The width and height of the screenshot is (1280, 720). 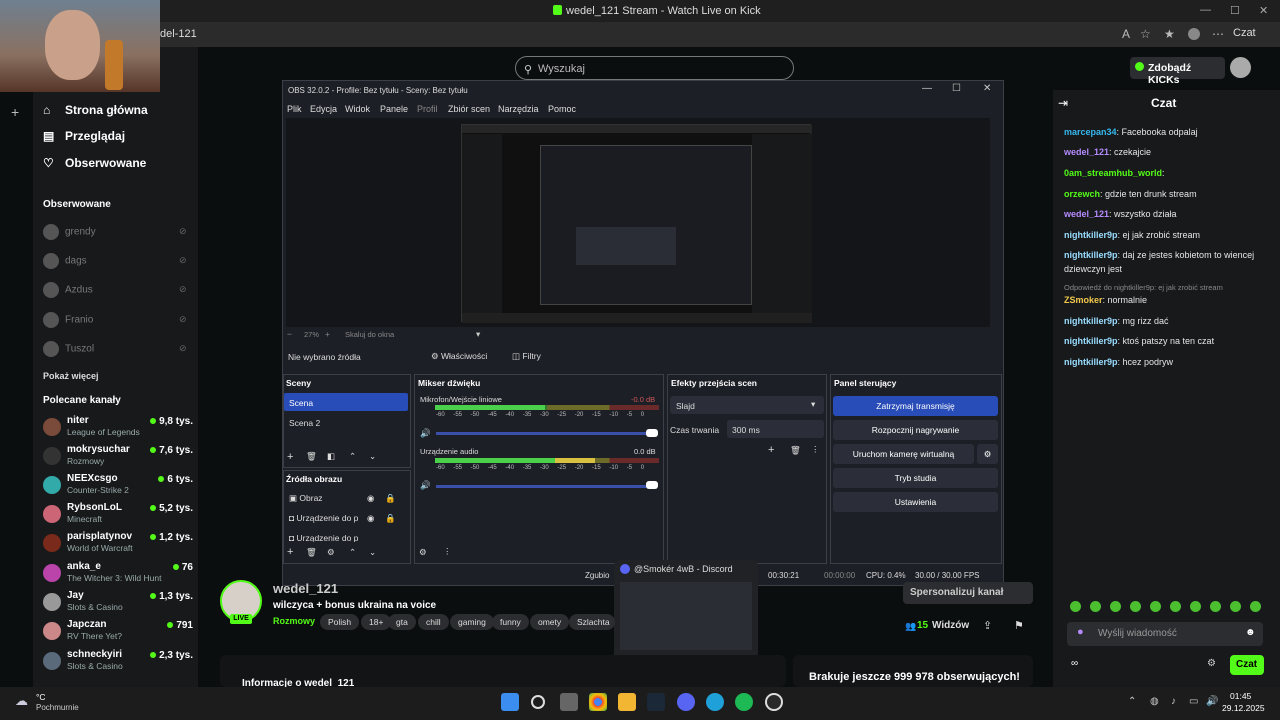 I want to click on show-more-link: Pokaż więcej, so click(x=71, y=376).